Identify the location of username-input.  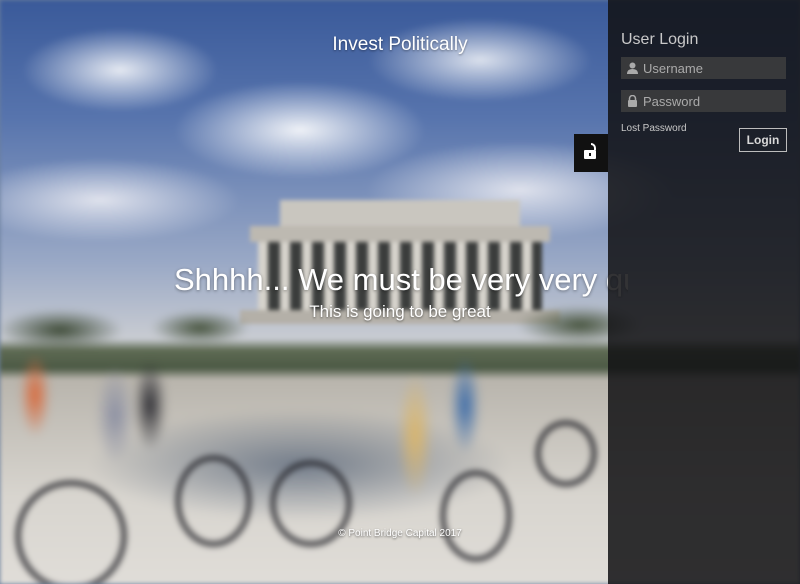
(713, 68).